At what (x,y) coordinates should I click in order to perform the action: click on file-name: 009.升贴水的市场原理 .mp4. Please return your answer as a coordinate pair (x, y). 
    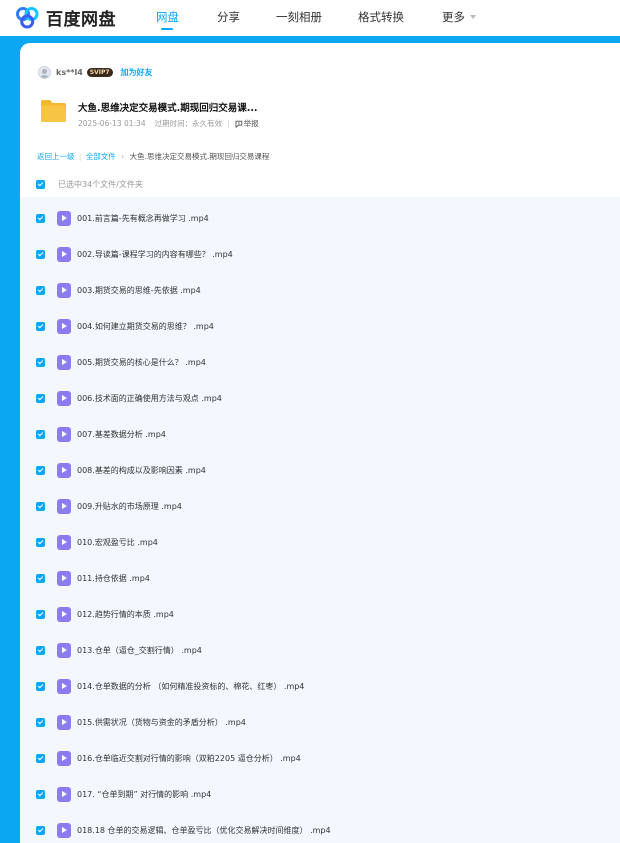
    Looking at the image, I should click on (129, 506).